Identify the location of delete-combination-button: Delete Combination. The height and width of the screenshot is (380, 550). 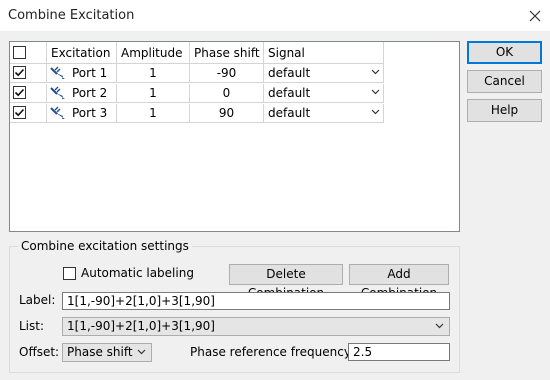
(286, 282).